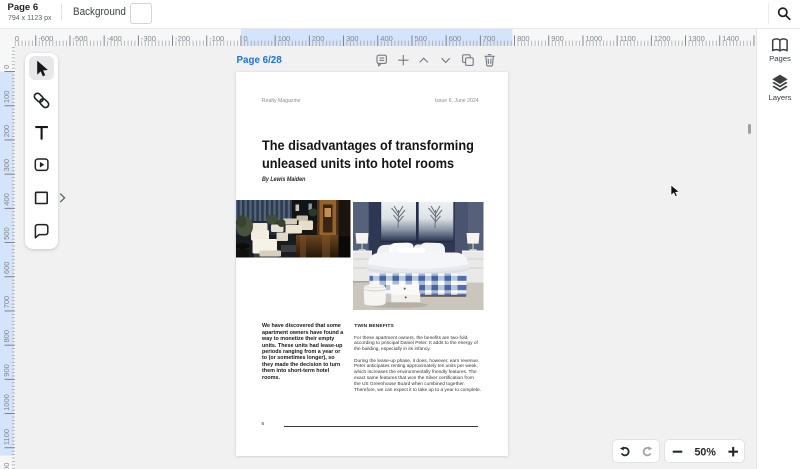  What do you see at coordinates (705, 452) in the screenshot?
I see `svg-text: 50%` at bounding box center [705, 452].